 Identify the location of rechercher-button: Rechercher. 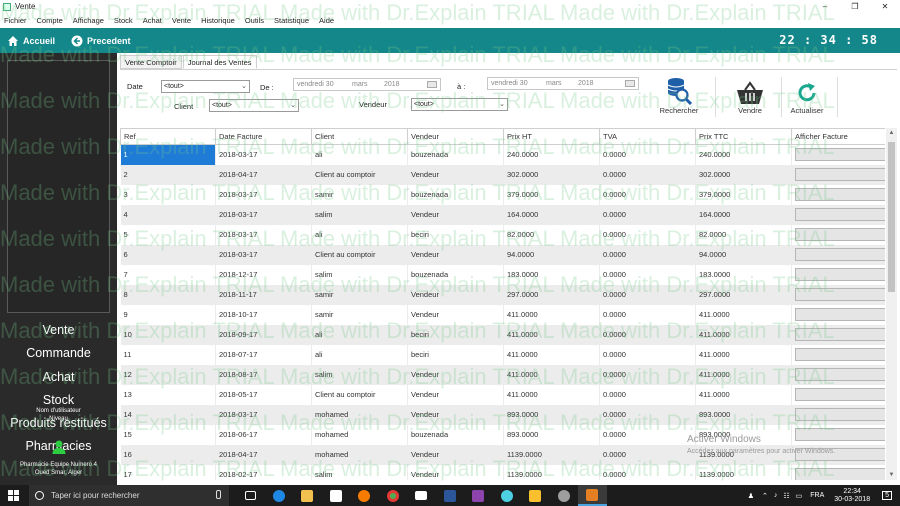
(679, 97).